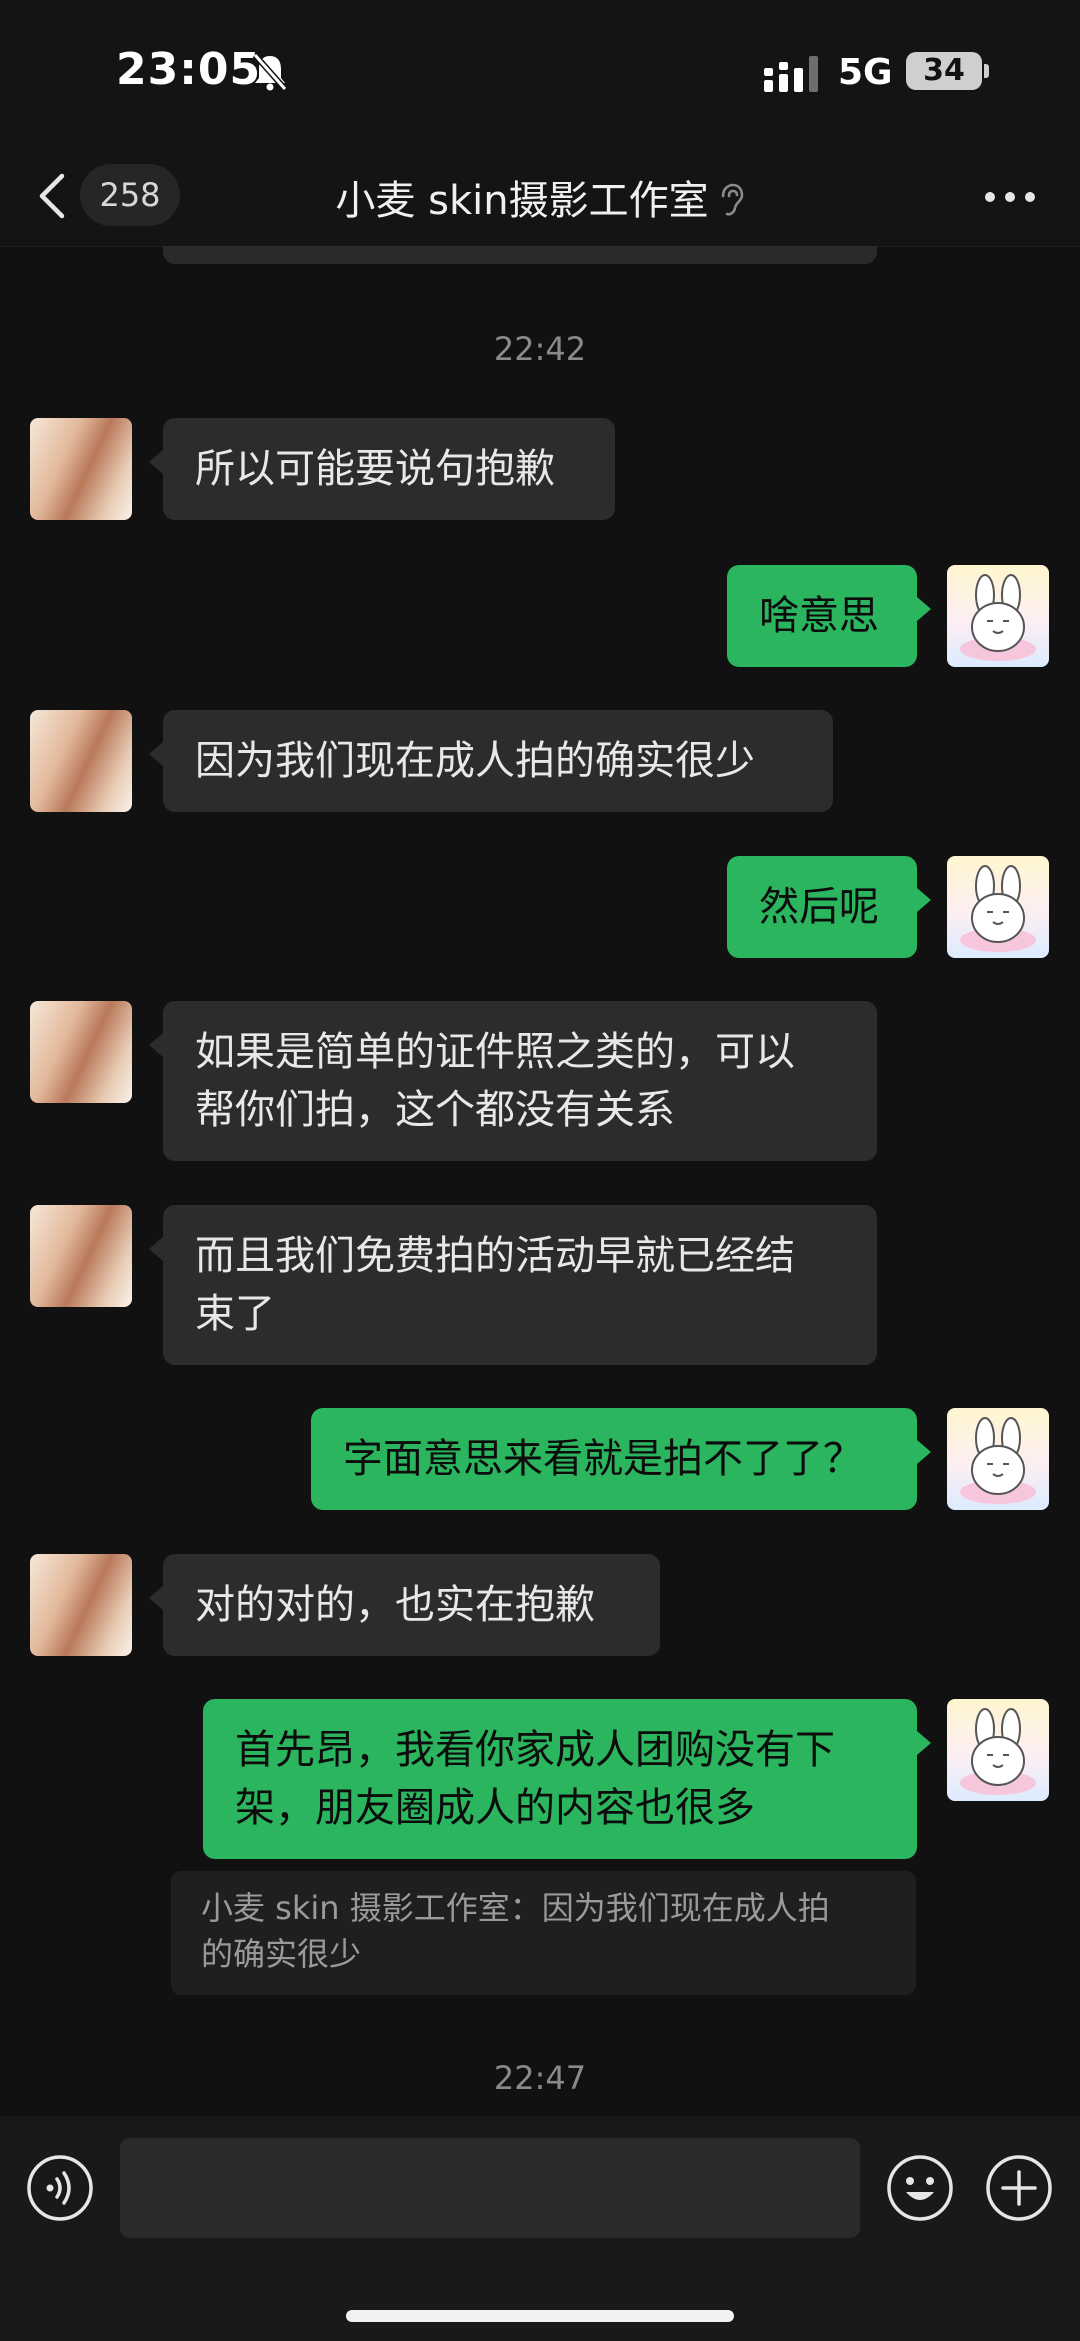 The height and width of the screenshot is (2341, 1080). I want to click on quote-line: 小麦 skin 摄影工作室：因为我们现在成人拍, so click(515, 1908).